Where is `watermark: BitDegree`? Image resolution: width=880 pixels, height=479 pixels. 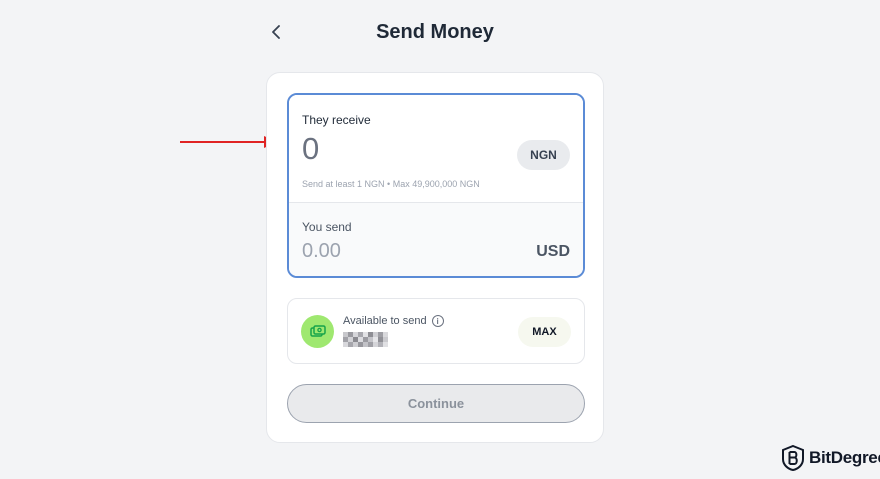
watermark: BitDegree is located at coordinates (831, 458).